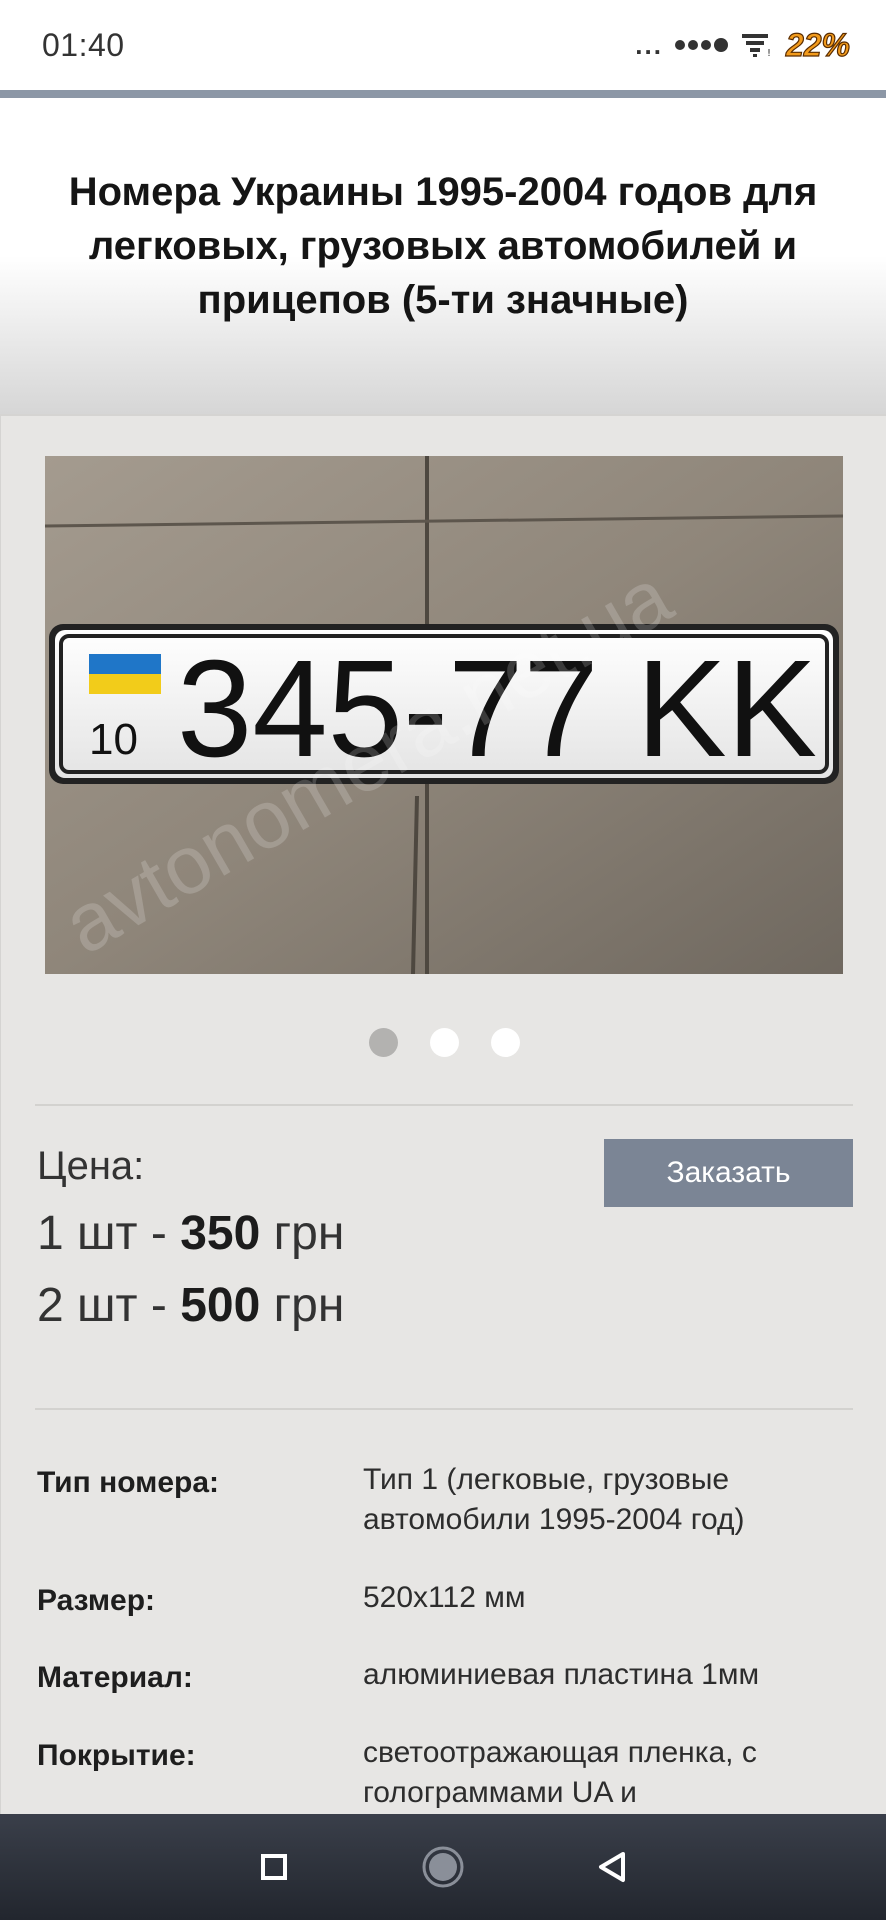  I want to click on price-amount: 350, so click(220, 1233).